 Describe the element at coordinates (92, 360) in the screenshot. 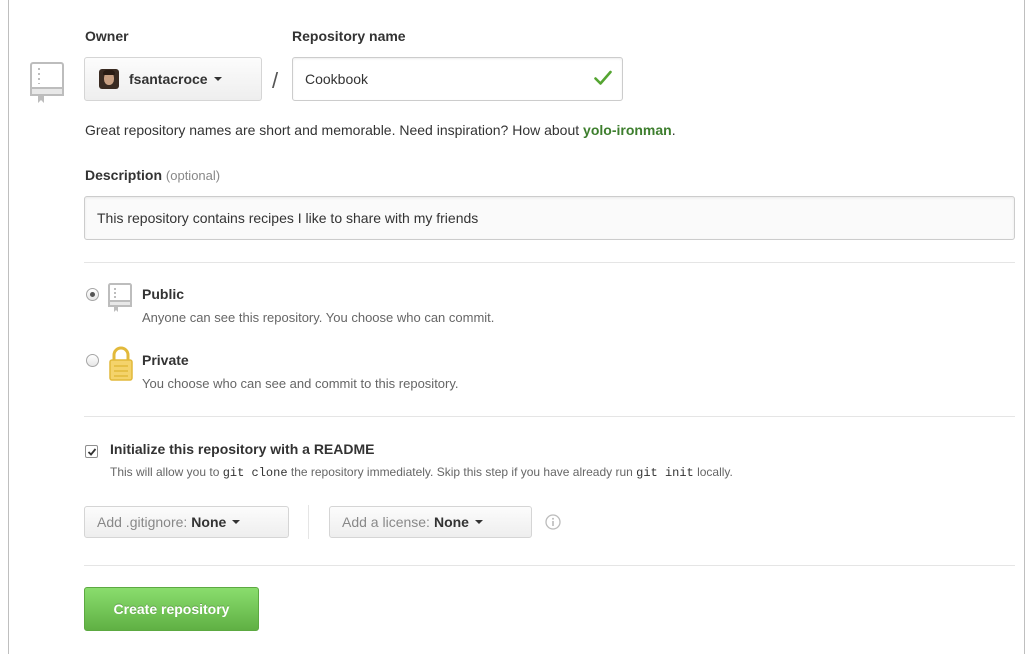

I see `private-radio` at that location.